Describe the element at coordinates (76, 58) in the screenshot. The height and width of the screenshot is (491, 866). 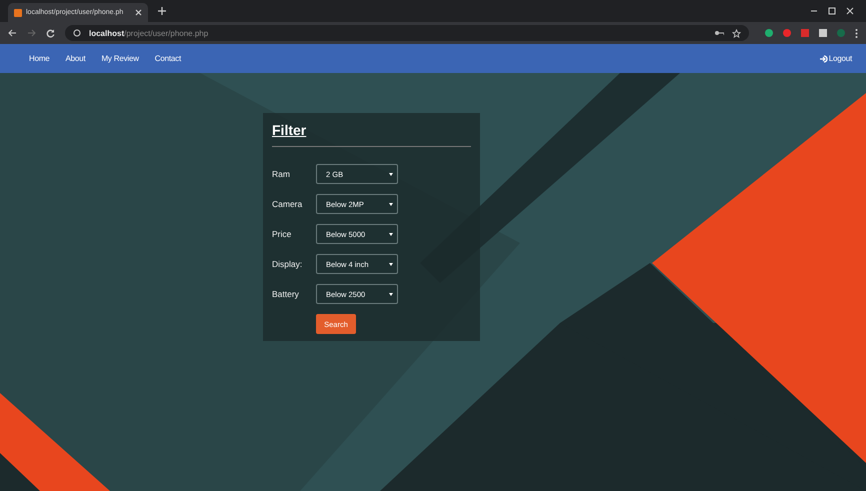
I see `nav-link: About` at that location.